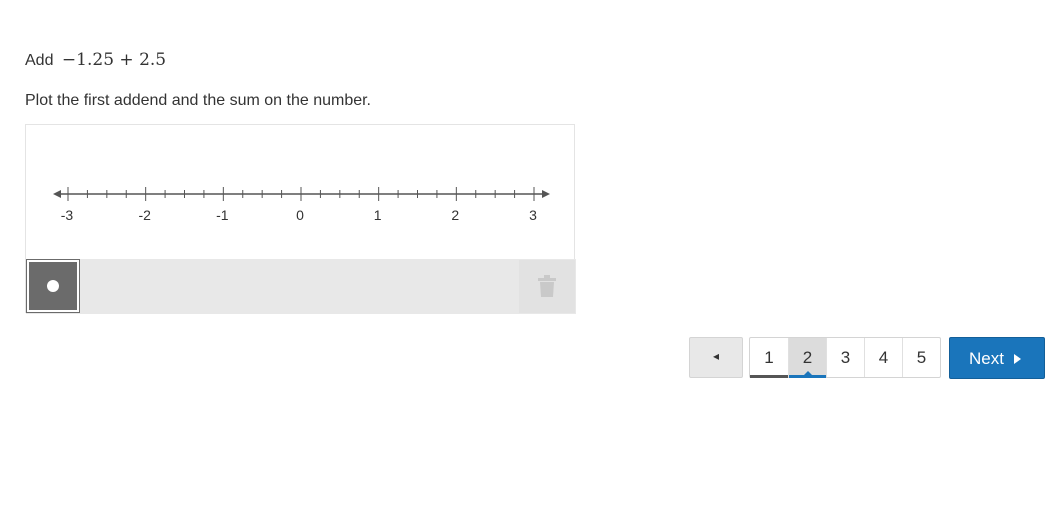  What do you see at coordinates (455, 215) in the screenshot?
I see `tick-label: 2` at bounding box center [455, 215].